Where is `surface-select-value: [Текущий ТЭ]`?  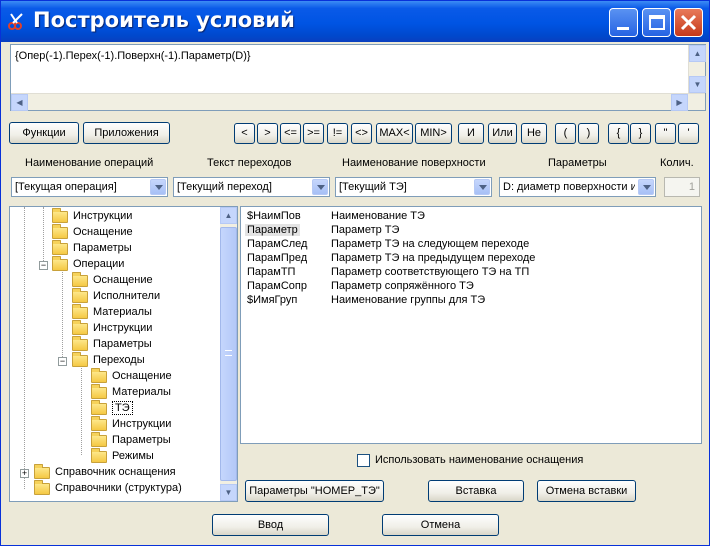
surface-select-value: [Текущий ТЭ] is located at coordinates (373, 187).